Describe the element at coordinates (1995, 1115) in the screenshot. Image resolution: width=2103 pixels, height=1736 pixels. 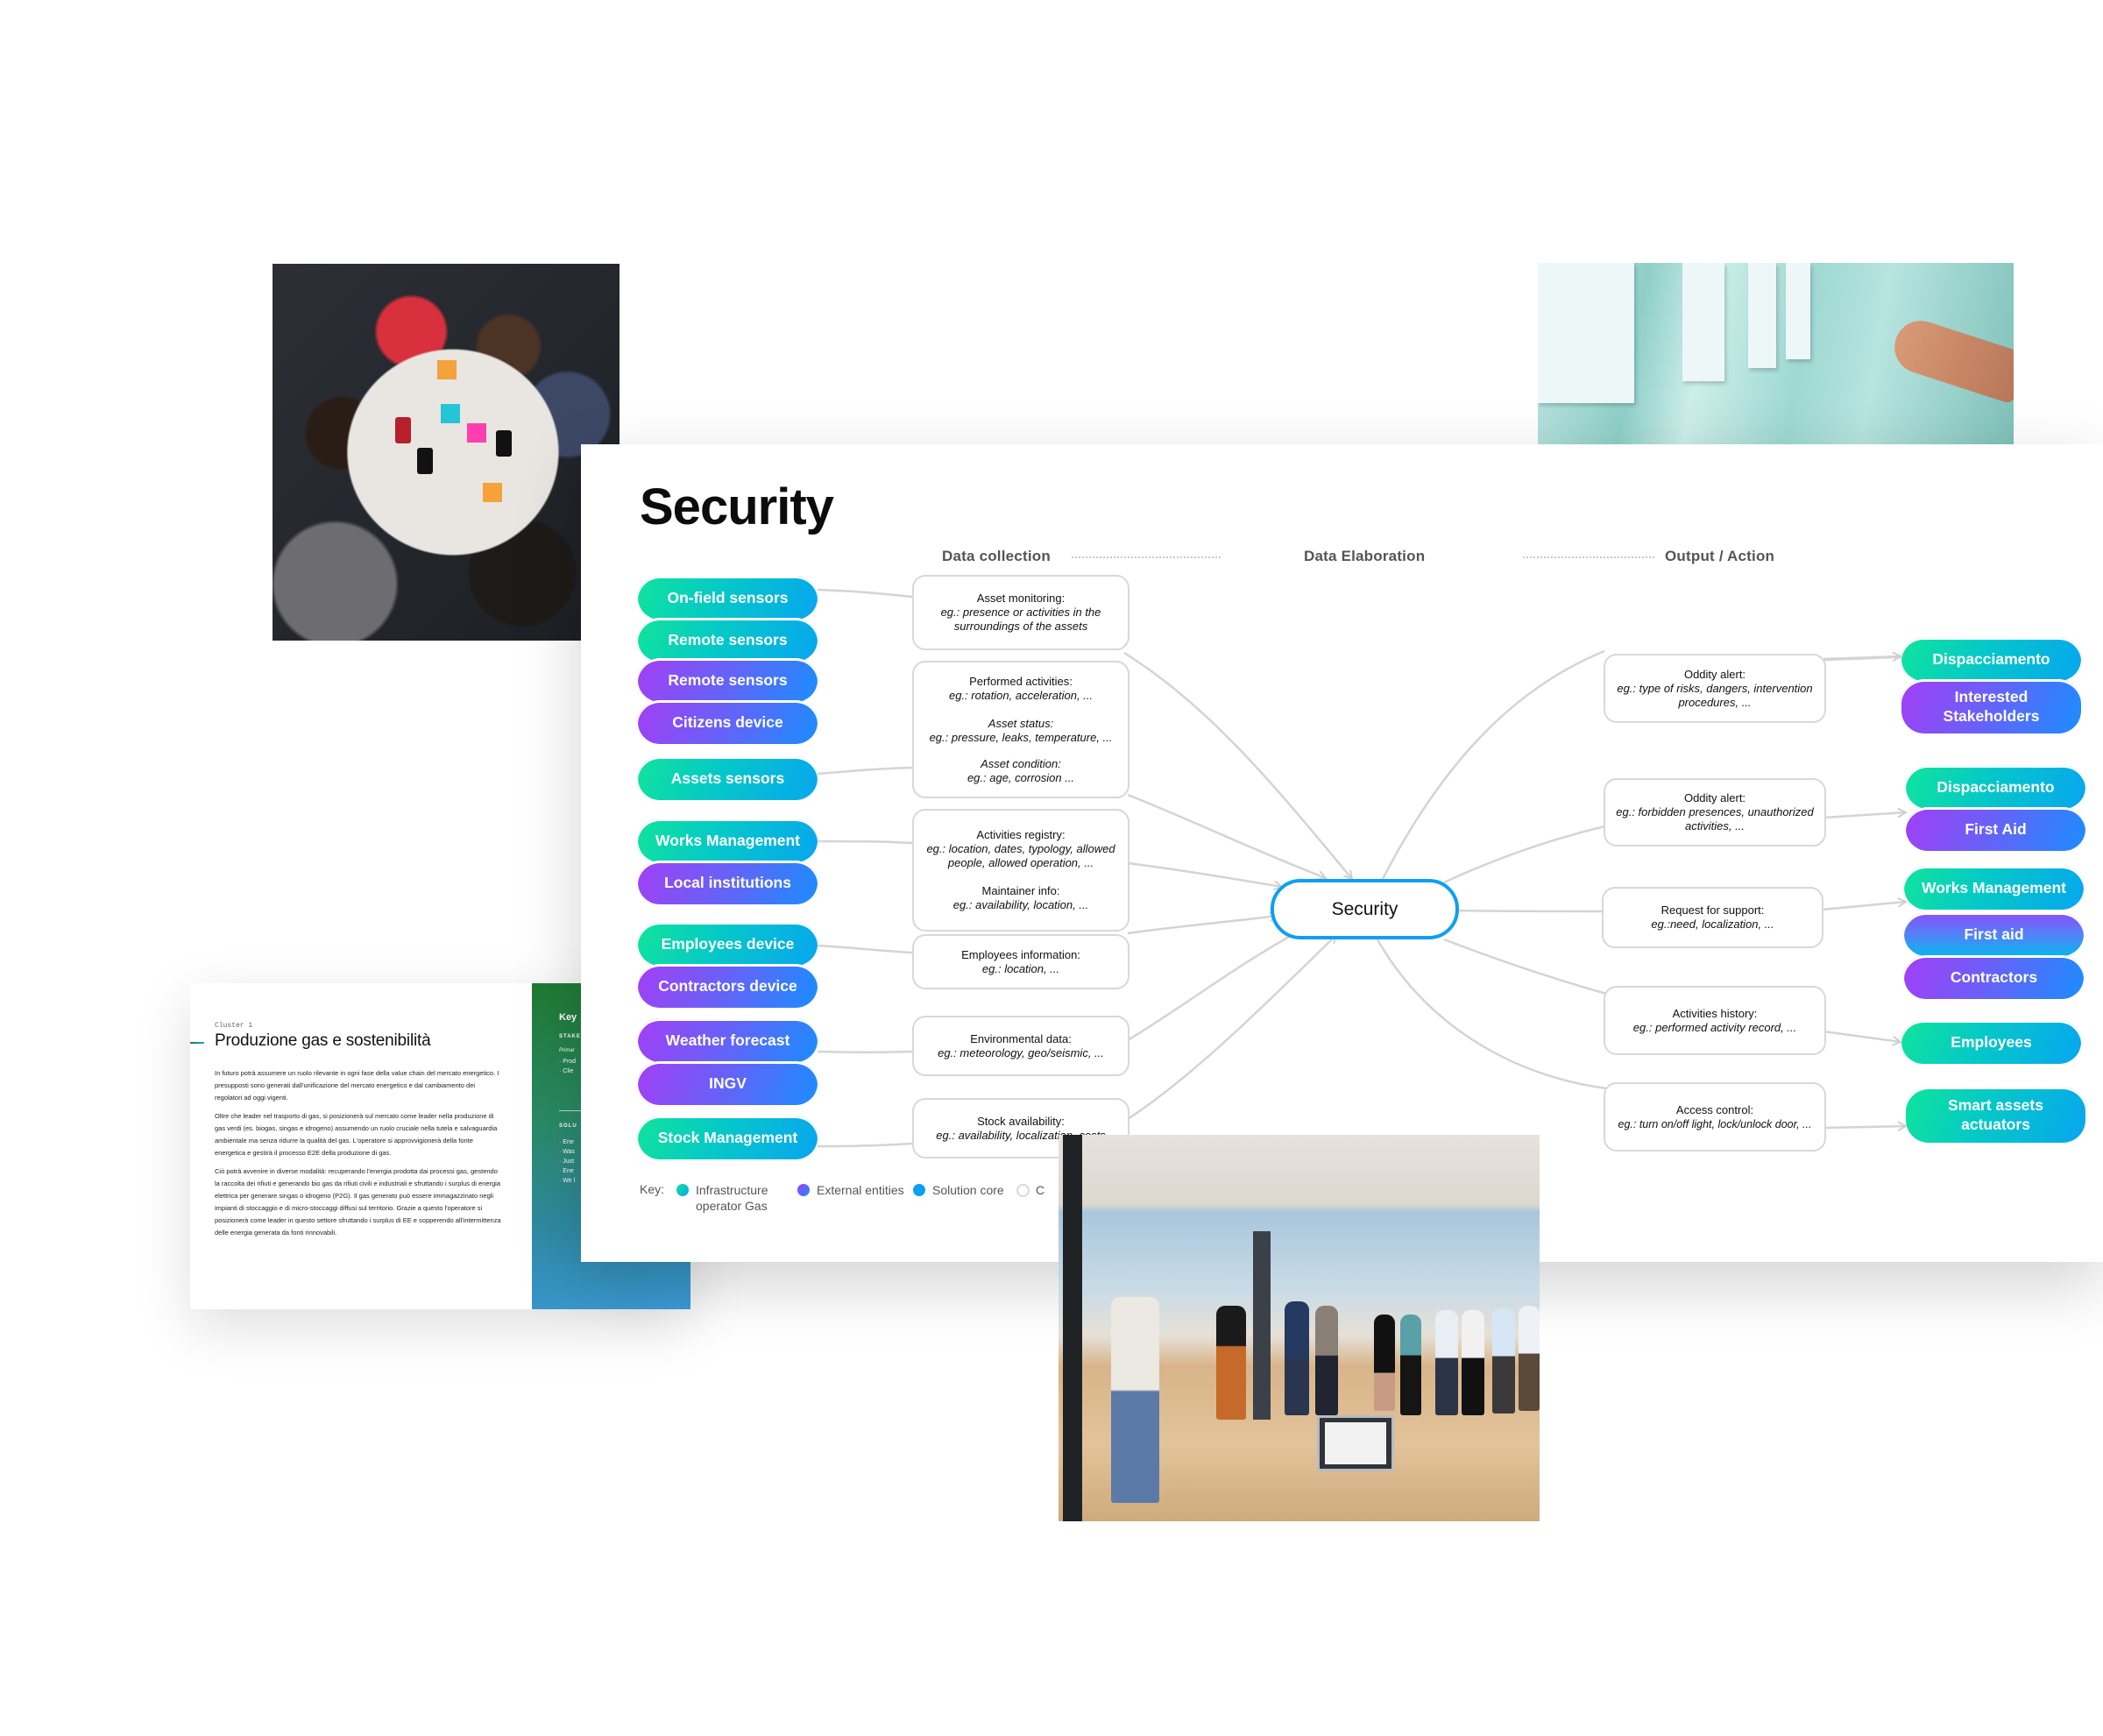
I see `target-pill: Smart assets actuators` at that location.